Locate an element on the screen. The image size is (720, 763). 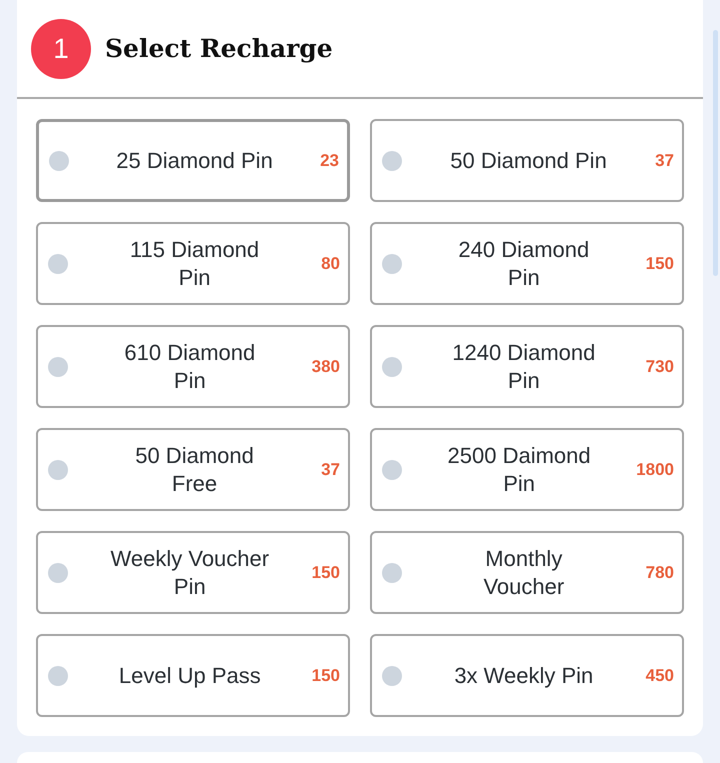
option-price: 380 is located at coordinates (326, 367).